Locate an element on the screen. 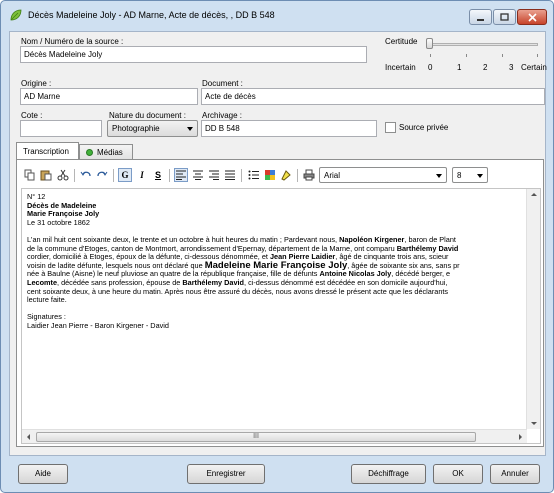 Image resolution: width=554 pixels, height=493 pixels. print-icon is located at coordinates (309, 175).